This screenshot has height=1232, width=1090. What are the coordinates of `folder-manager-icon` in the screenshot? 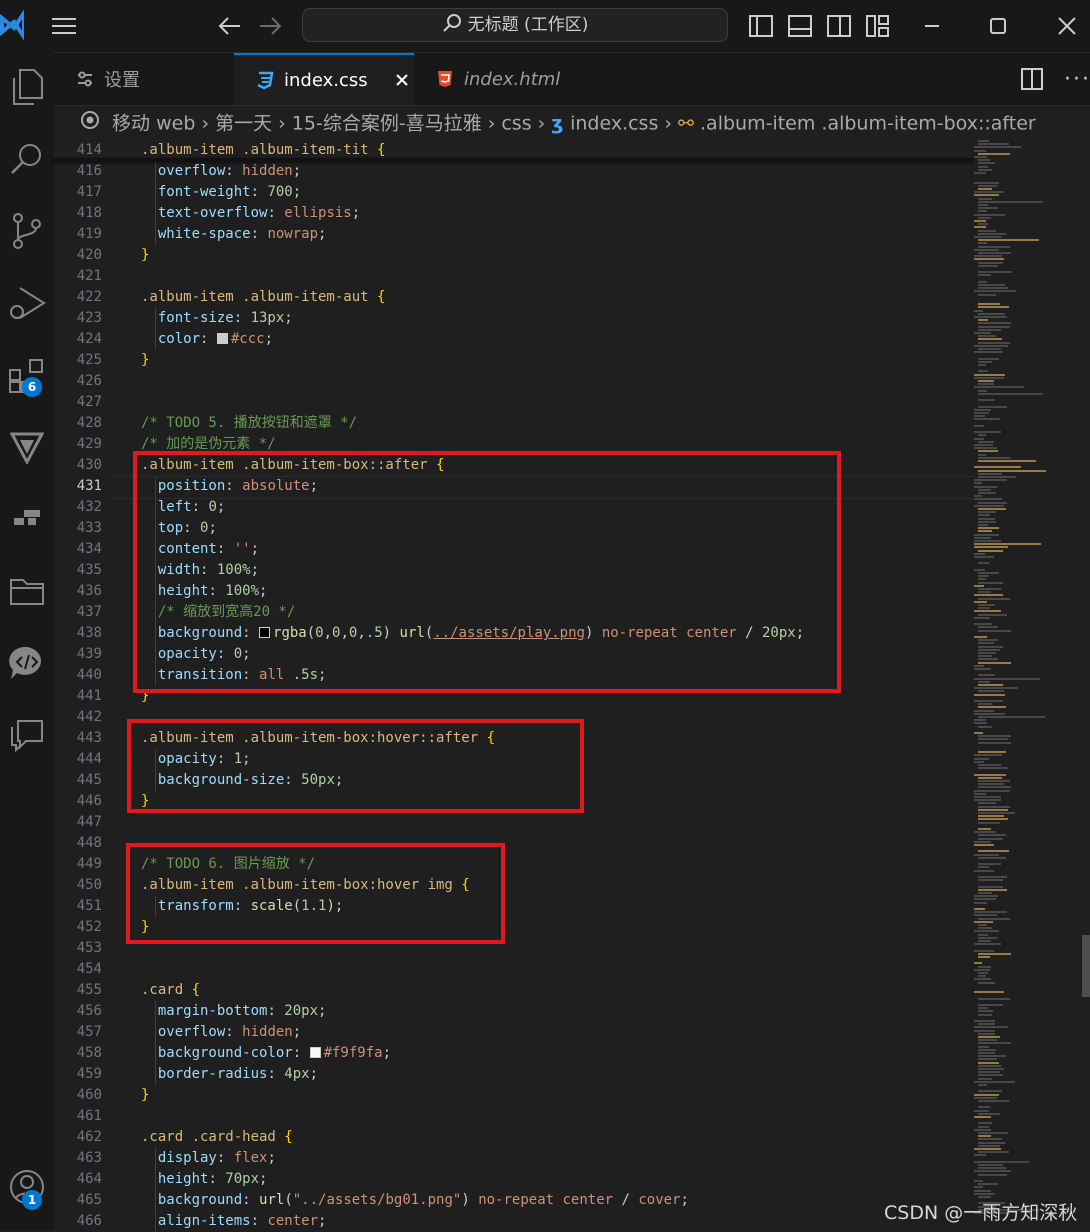 It's located at (27, 591).